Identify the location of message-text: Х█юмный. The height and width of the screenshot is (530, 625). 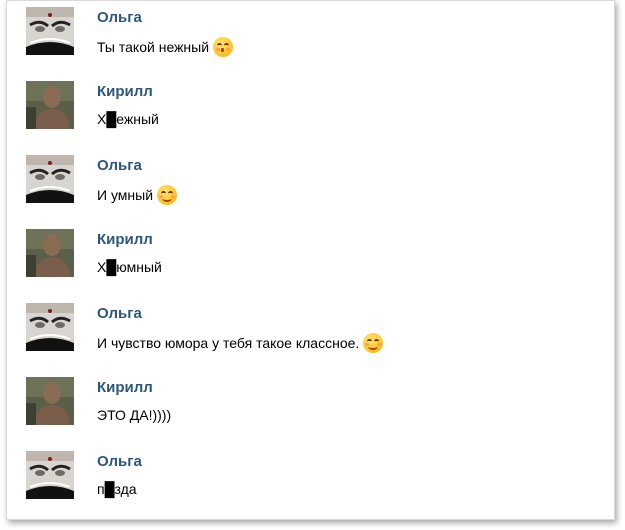
(129, 267).